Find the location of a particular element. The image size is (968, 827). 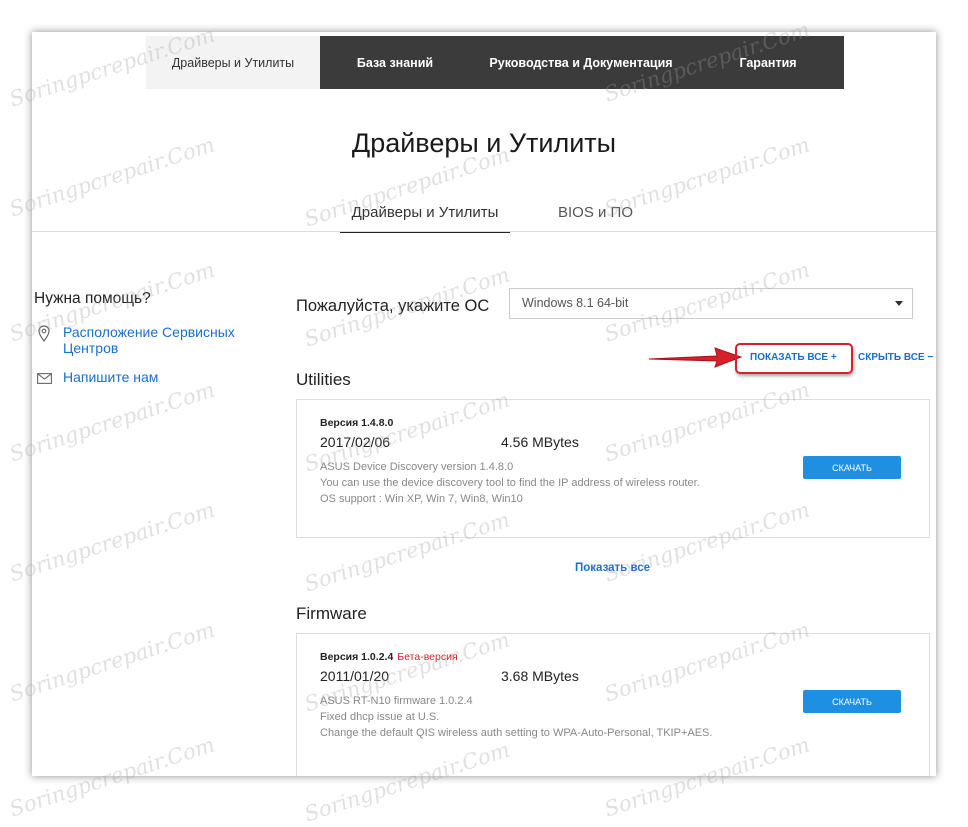

write-us-row: Напишите нам is located at coordinates (148, 378).